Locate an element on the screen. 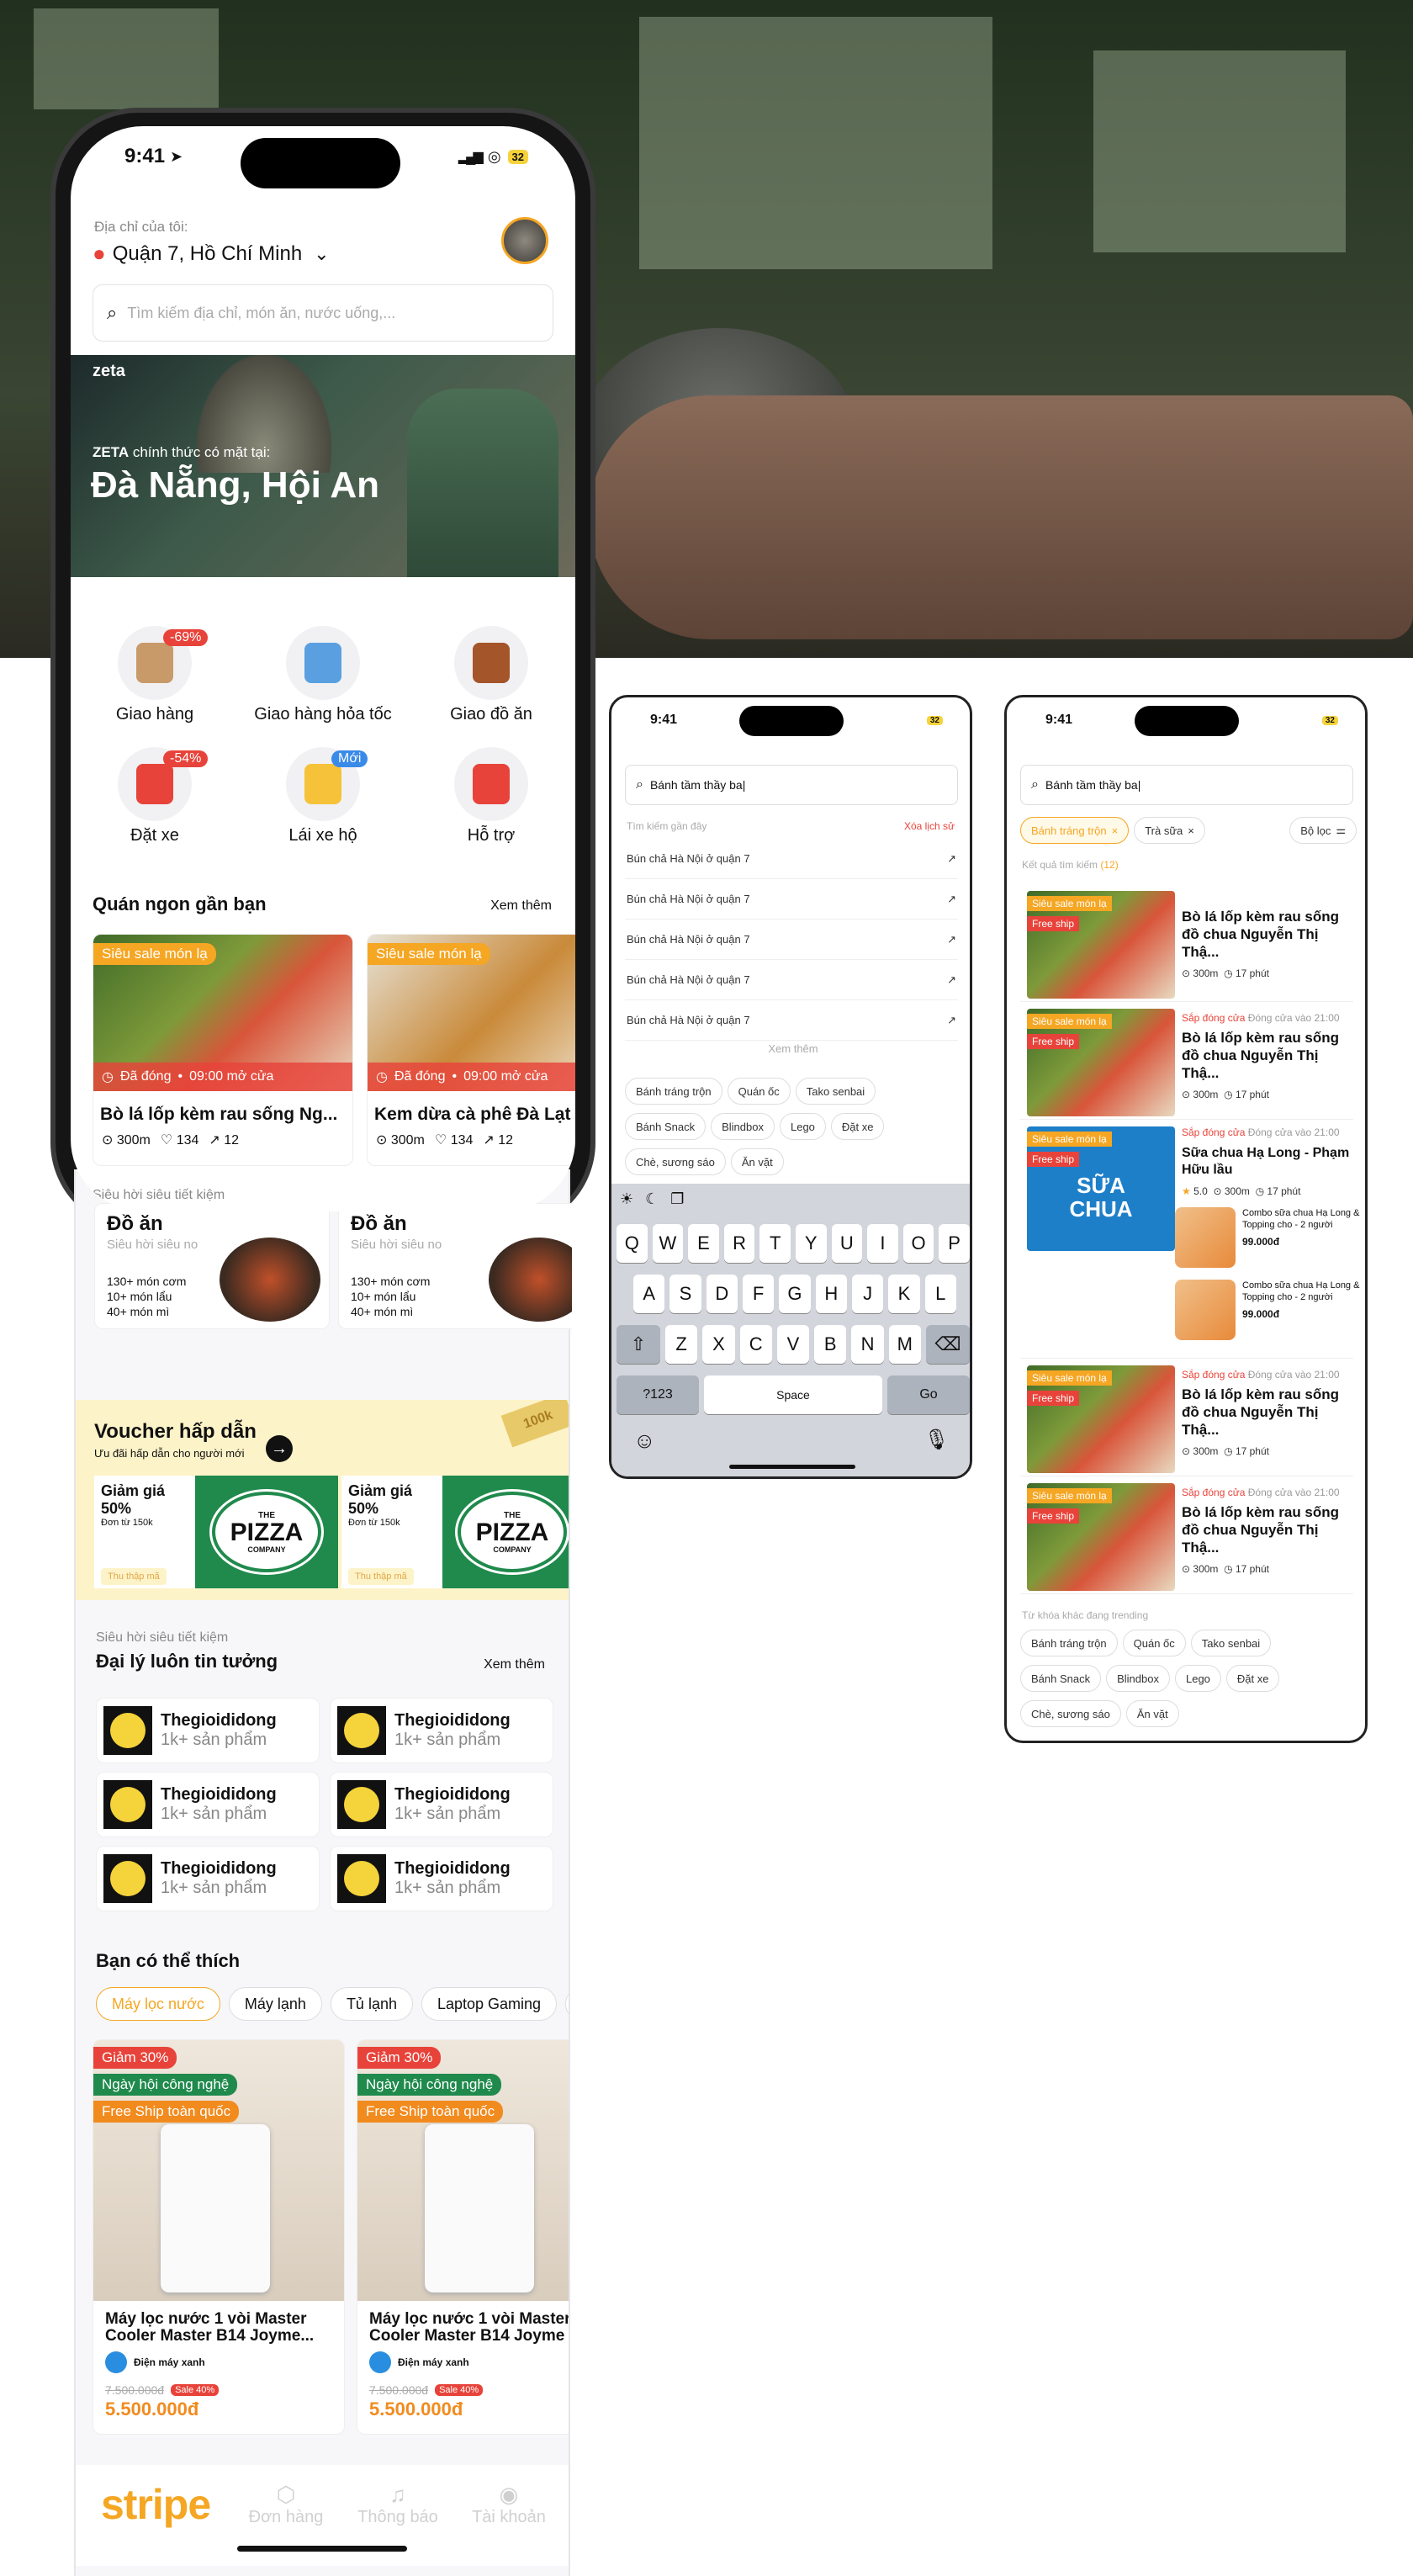 This screenshot has width=1413, height=2576. nearby-more-link: Xem thêm is located at coordinates (521, 906).